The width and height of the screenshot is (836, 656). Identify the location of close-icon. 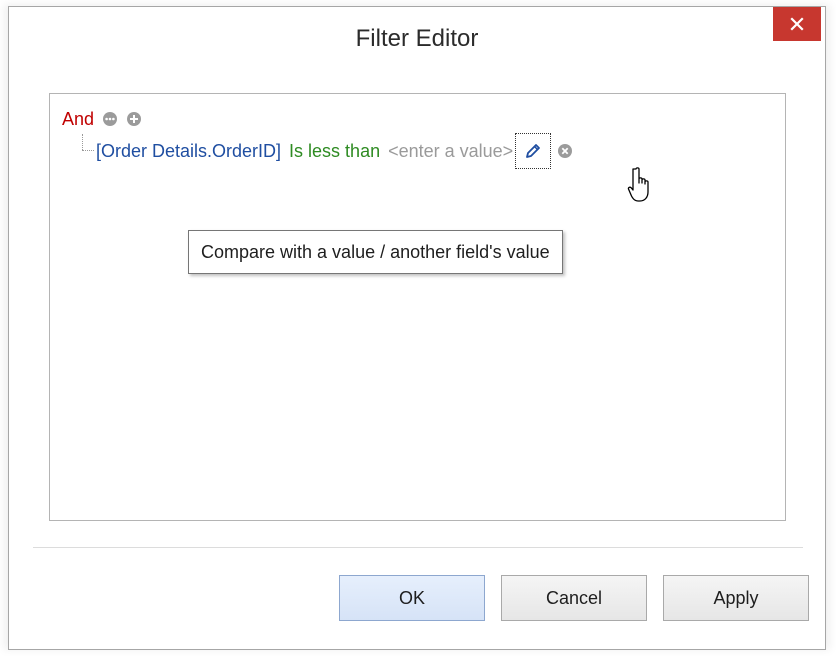
(797, 24).